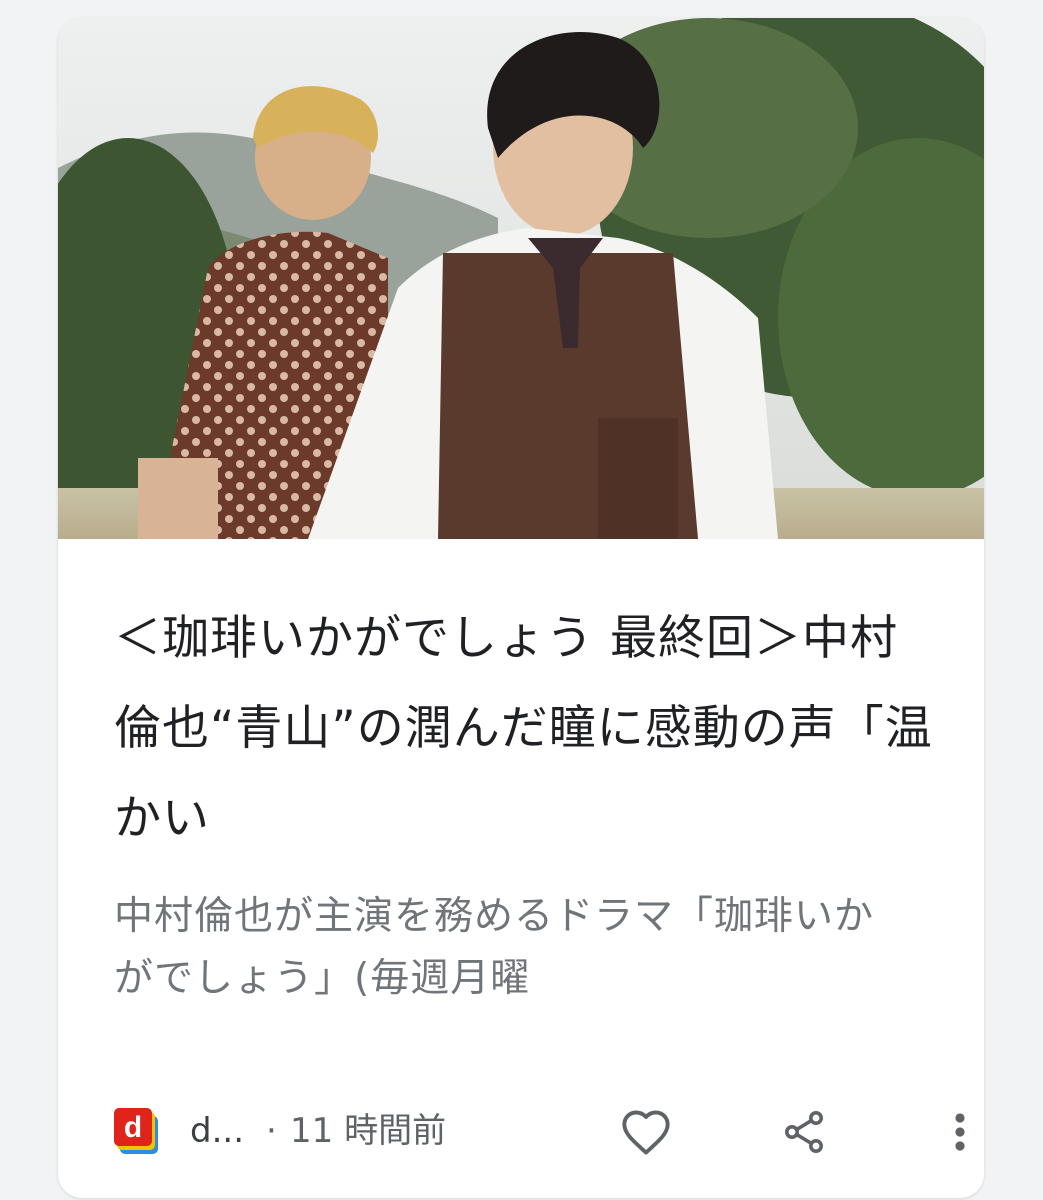 The width and height of the screenshot is (1043, 1200). I want to click on like-button, so click(646, 1132).